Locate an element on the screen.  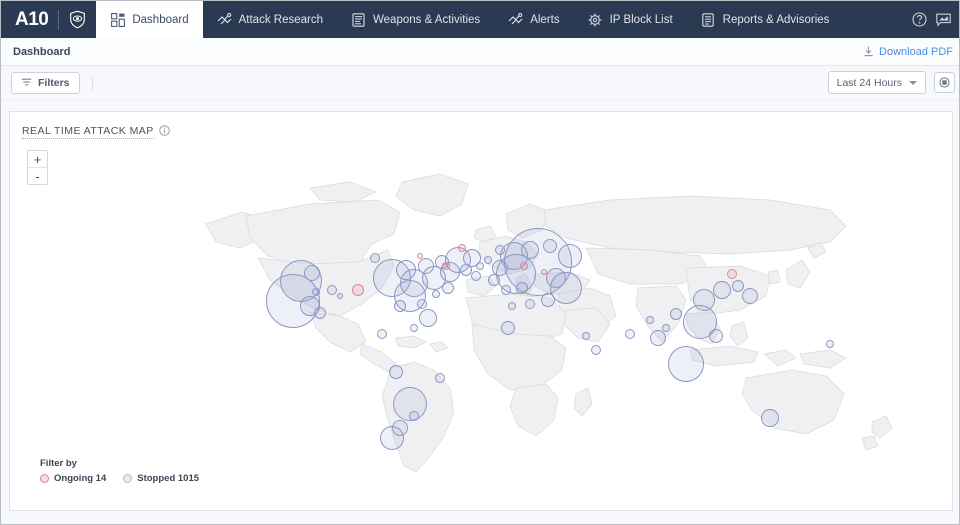
ongoing-status-dot is located at coordinates (44, 478).